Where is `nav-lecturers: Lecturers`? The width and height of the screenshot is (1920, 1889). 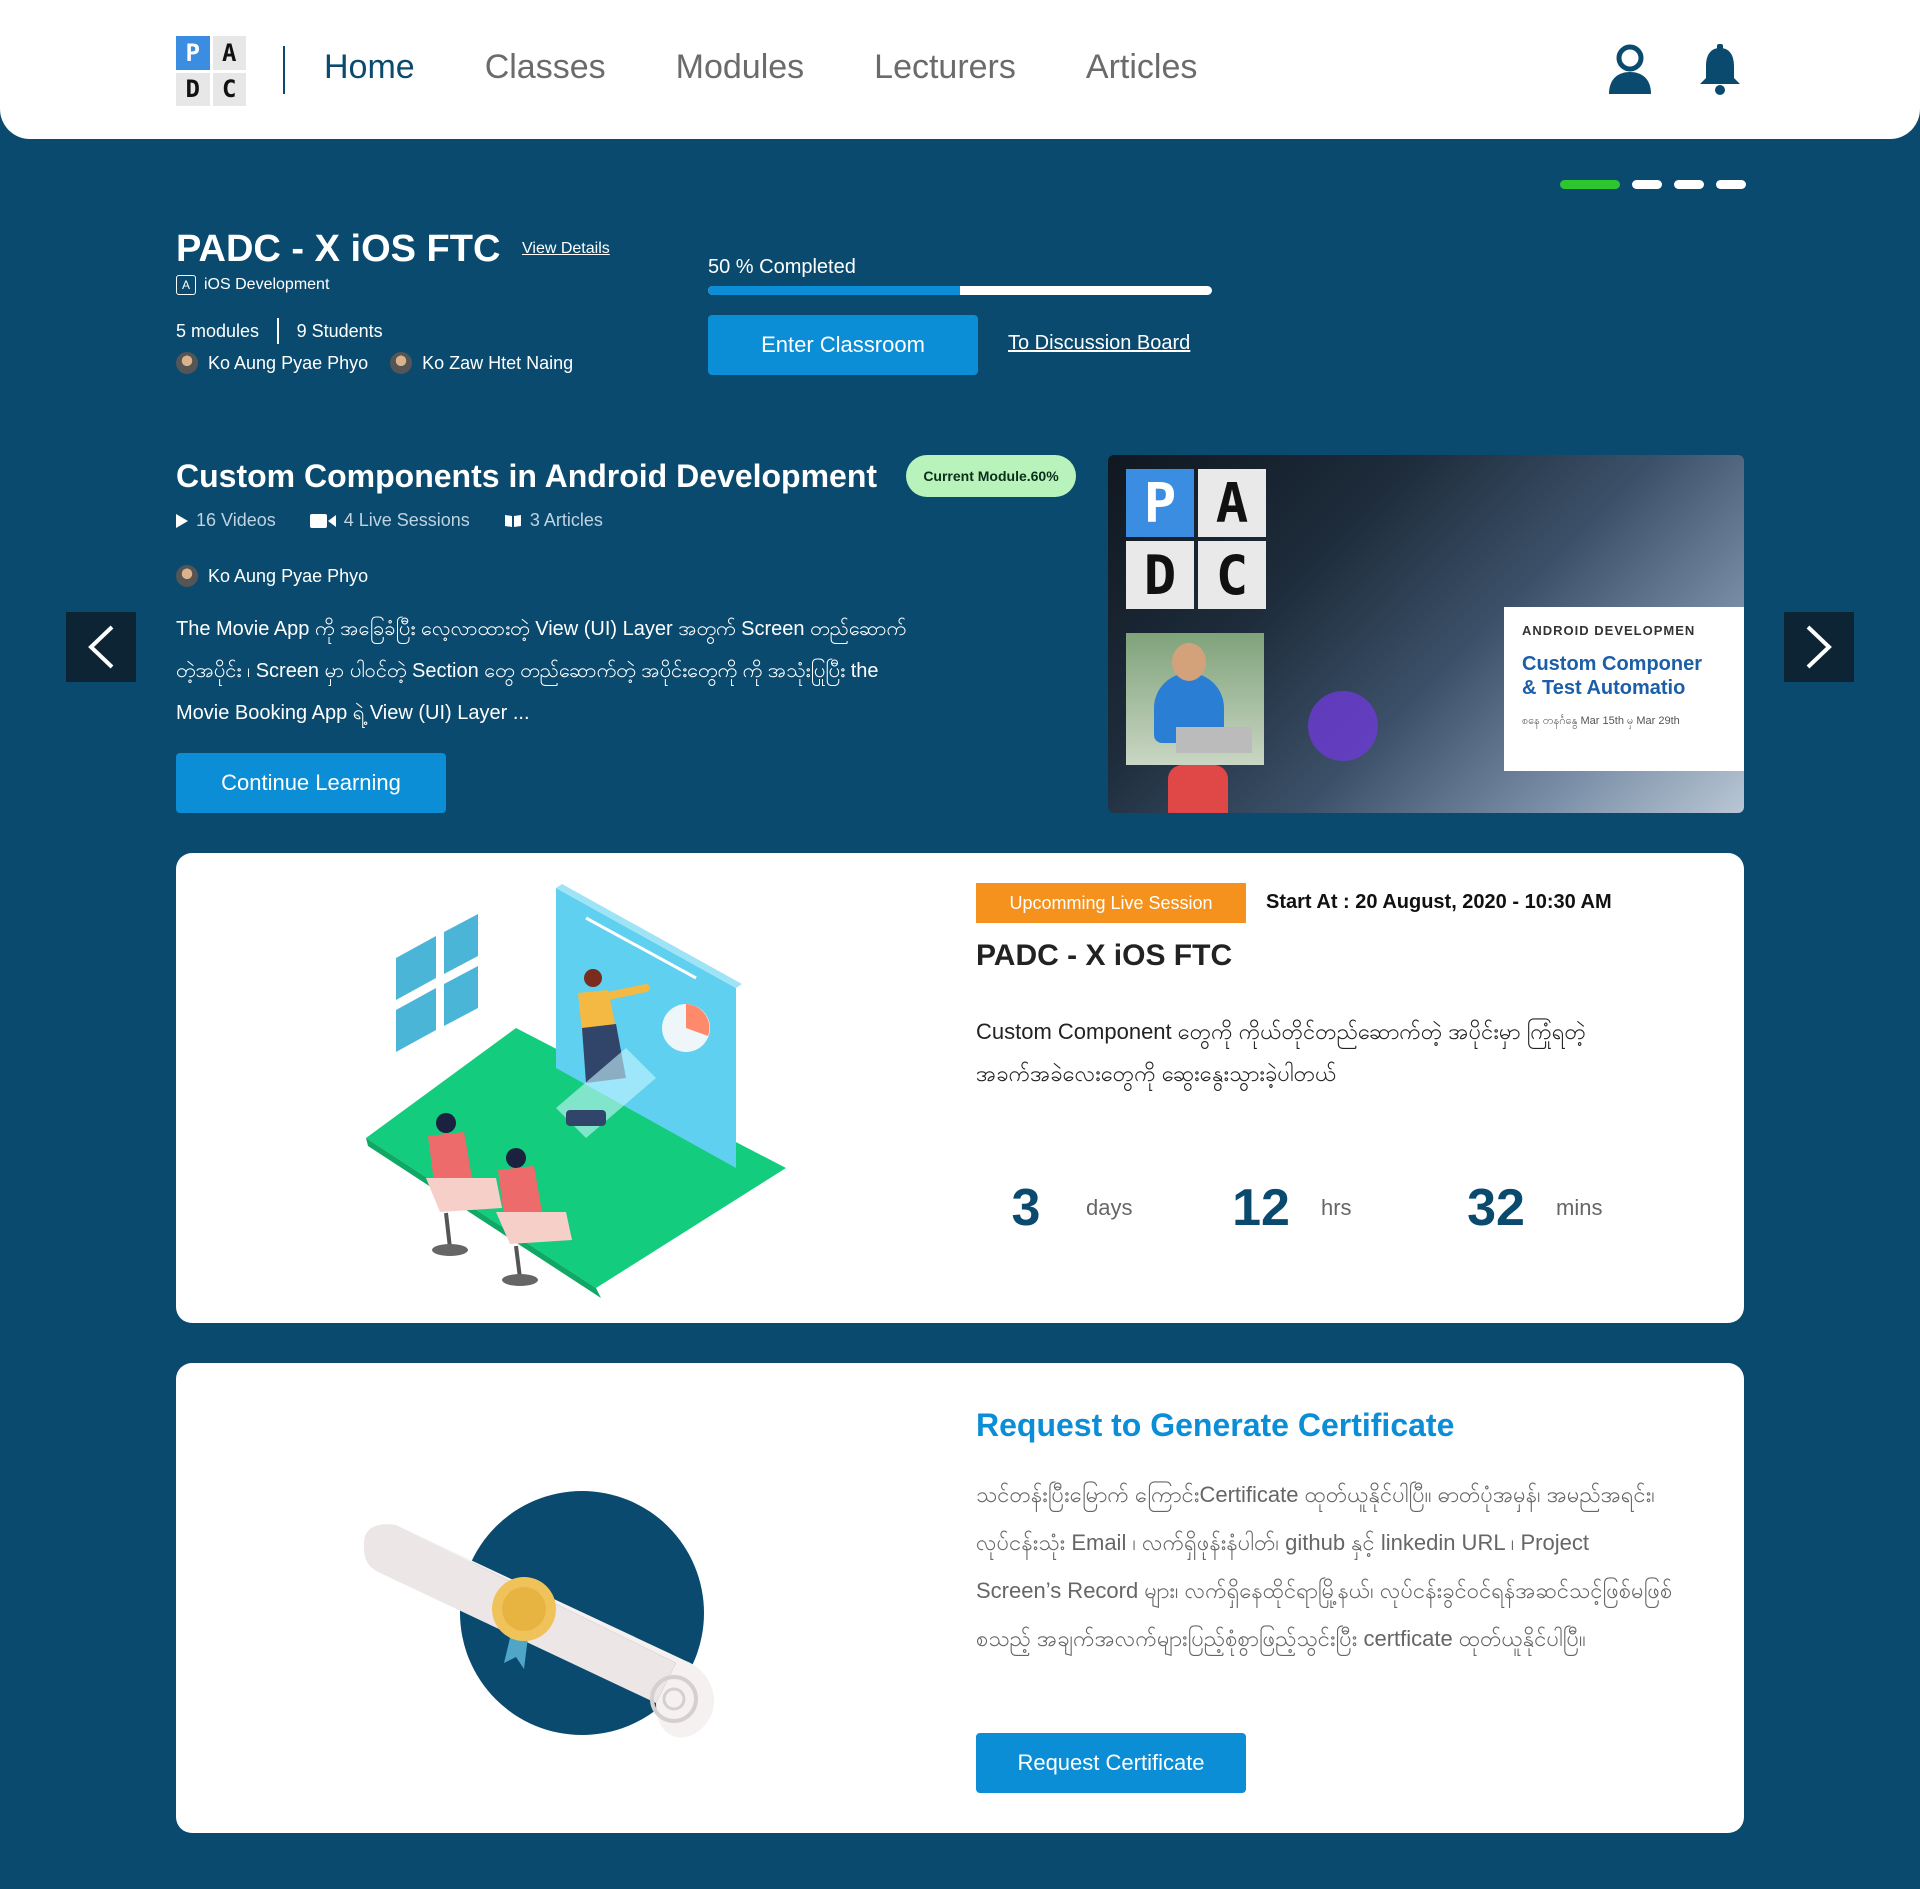 nav-lecturers: Lecturers is located at coordinates (945, 67).